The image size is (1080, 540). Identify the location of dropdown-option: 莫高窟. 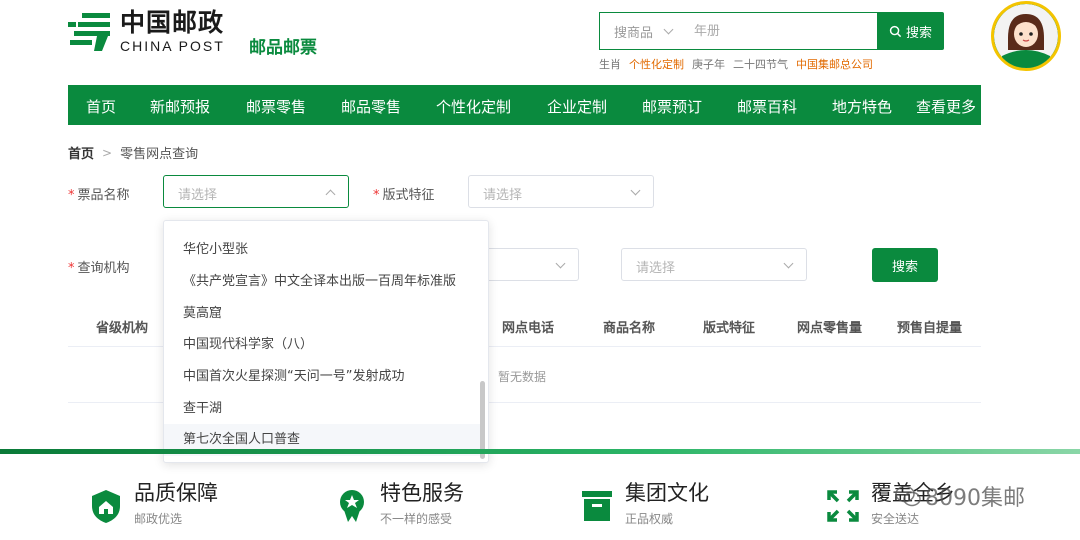
(323, 314).